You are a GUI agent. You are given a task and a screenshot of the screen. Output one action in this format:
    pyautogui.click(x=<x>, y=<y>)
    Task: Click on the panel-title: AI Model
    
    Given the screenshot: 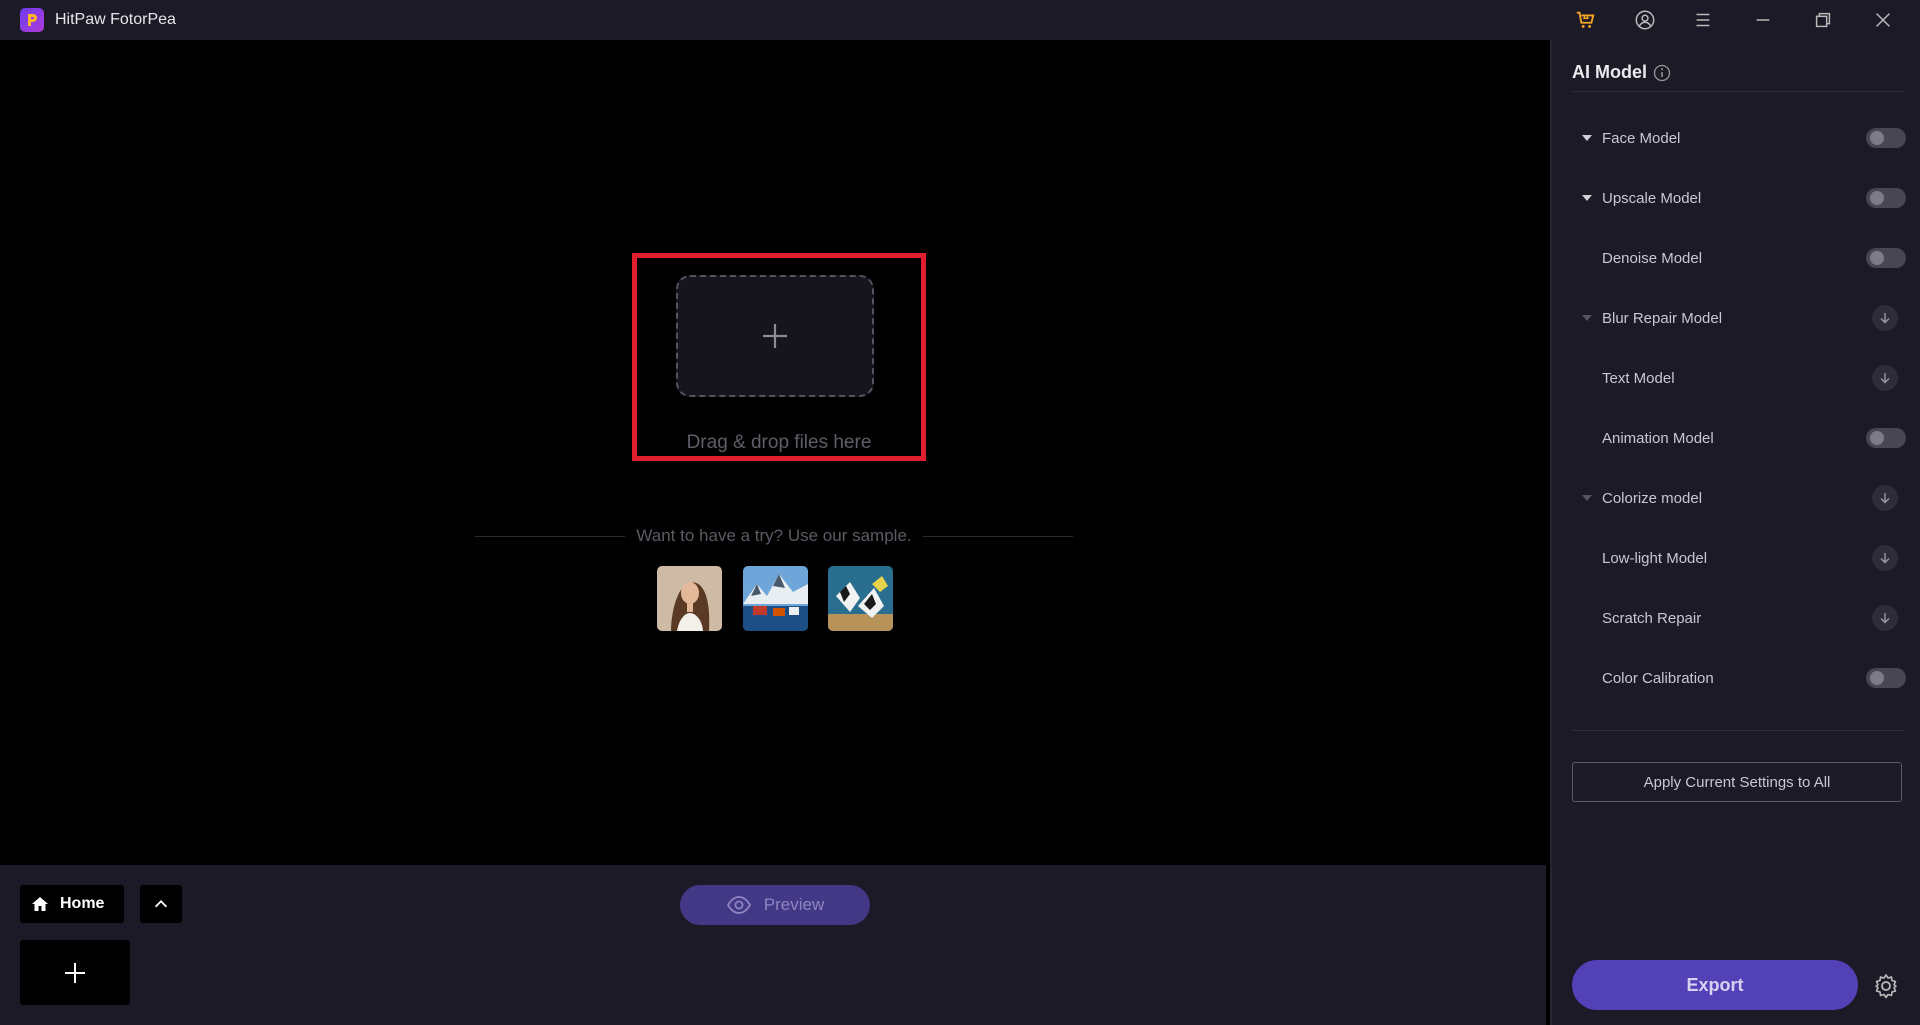 What is the action you would take?
    pyautogui.click(x=1621, y=72)
    